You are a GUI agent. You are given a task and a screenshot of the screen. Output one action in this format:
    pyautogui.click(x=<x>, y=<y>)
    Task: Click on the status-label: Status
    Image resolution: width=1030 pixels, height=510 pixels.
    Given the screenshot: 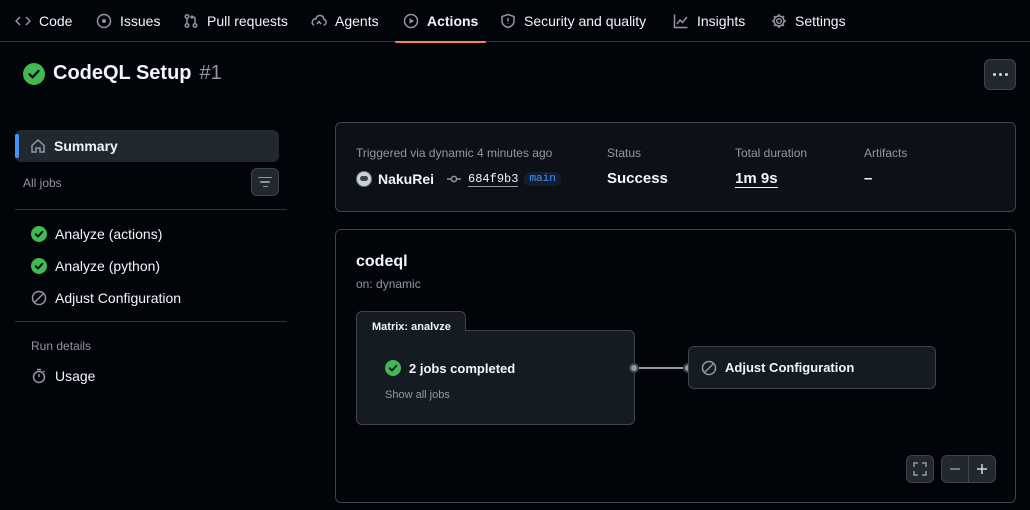 What is the action you would take?
    pyautogui.click(x=624, y=153)
    